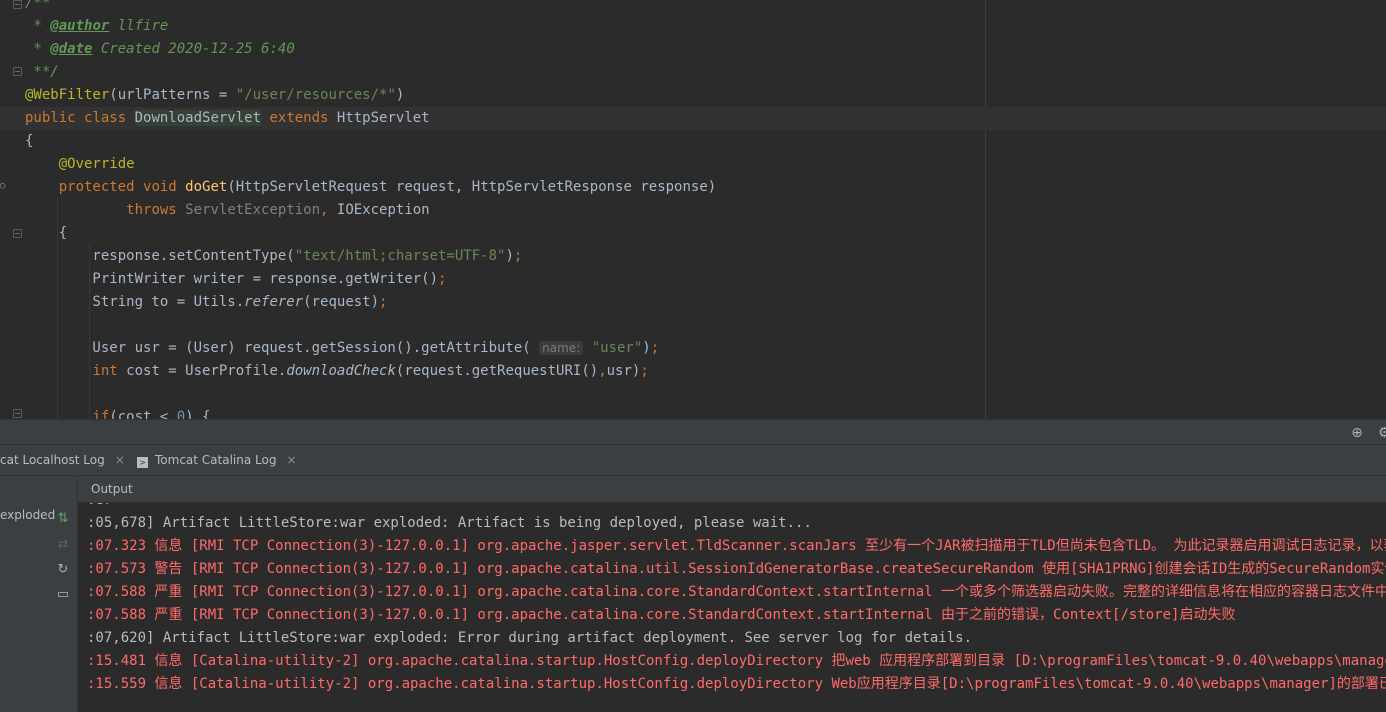  I want to click on code-token: 0, so click(181, 414).